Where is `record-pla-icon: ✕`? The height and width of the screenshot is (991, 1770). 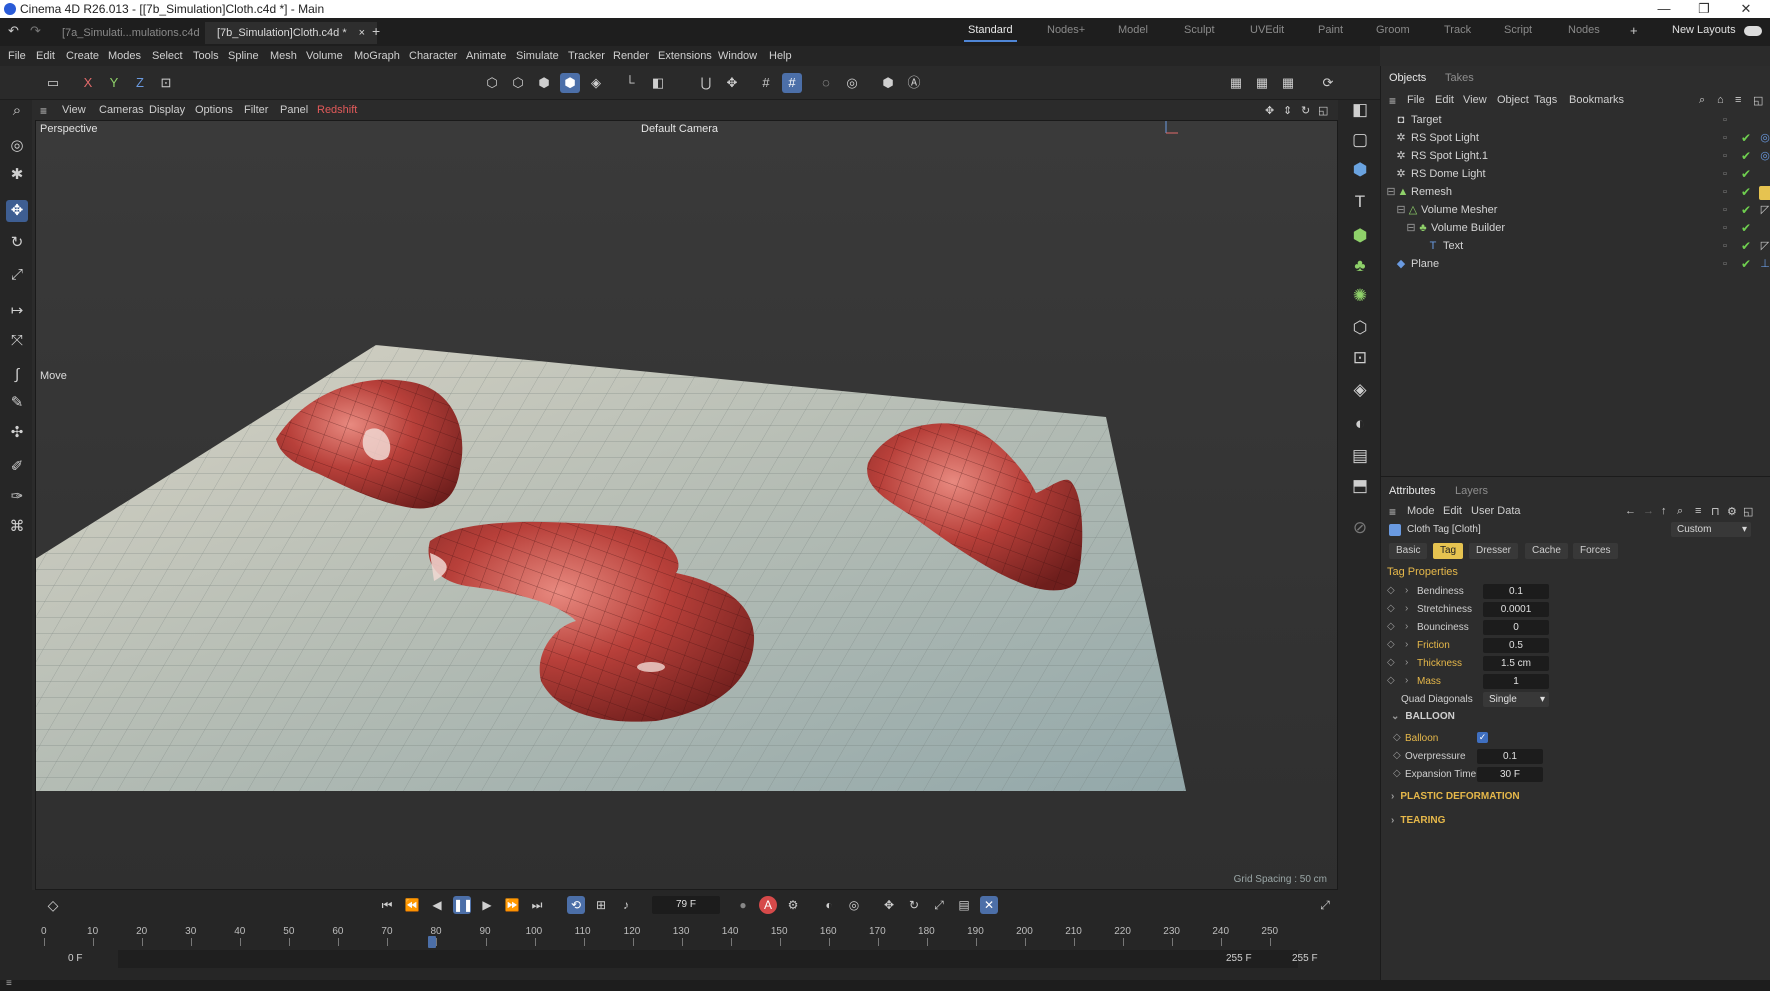 record-pla-icon: ✕ is located at coordinates (989, 905).